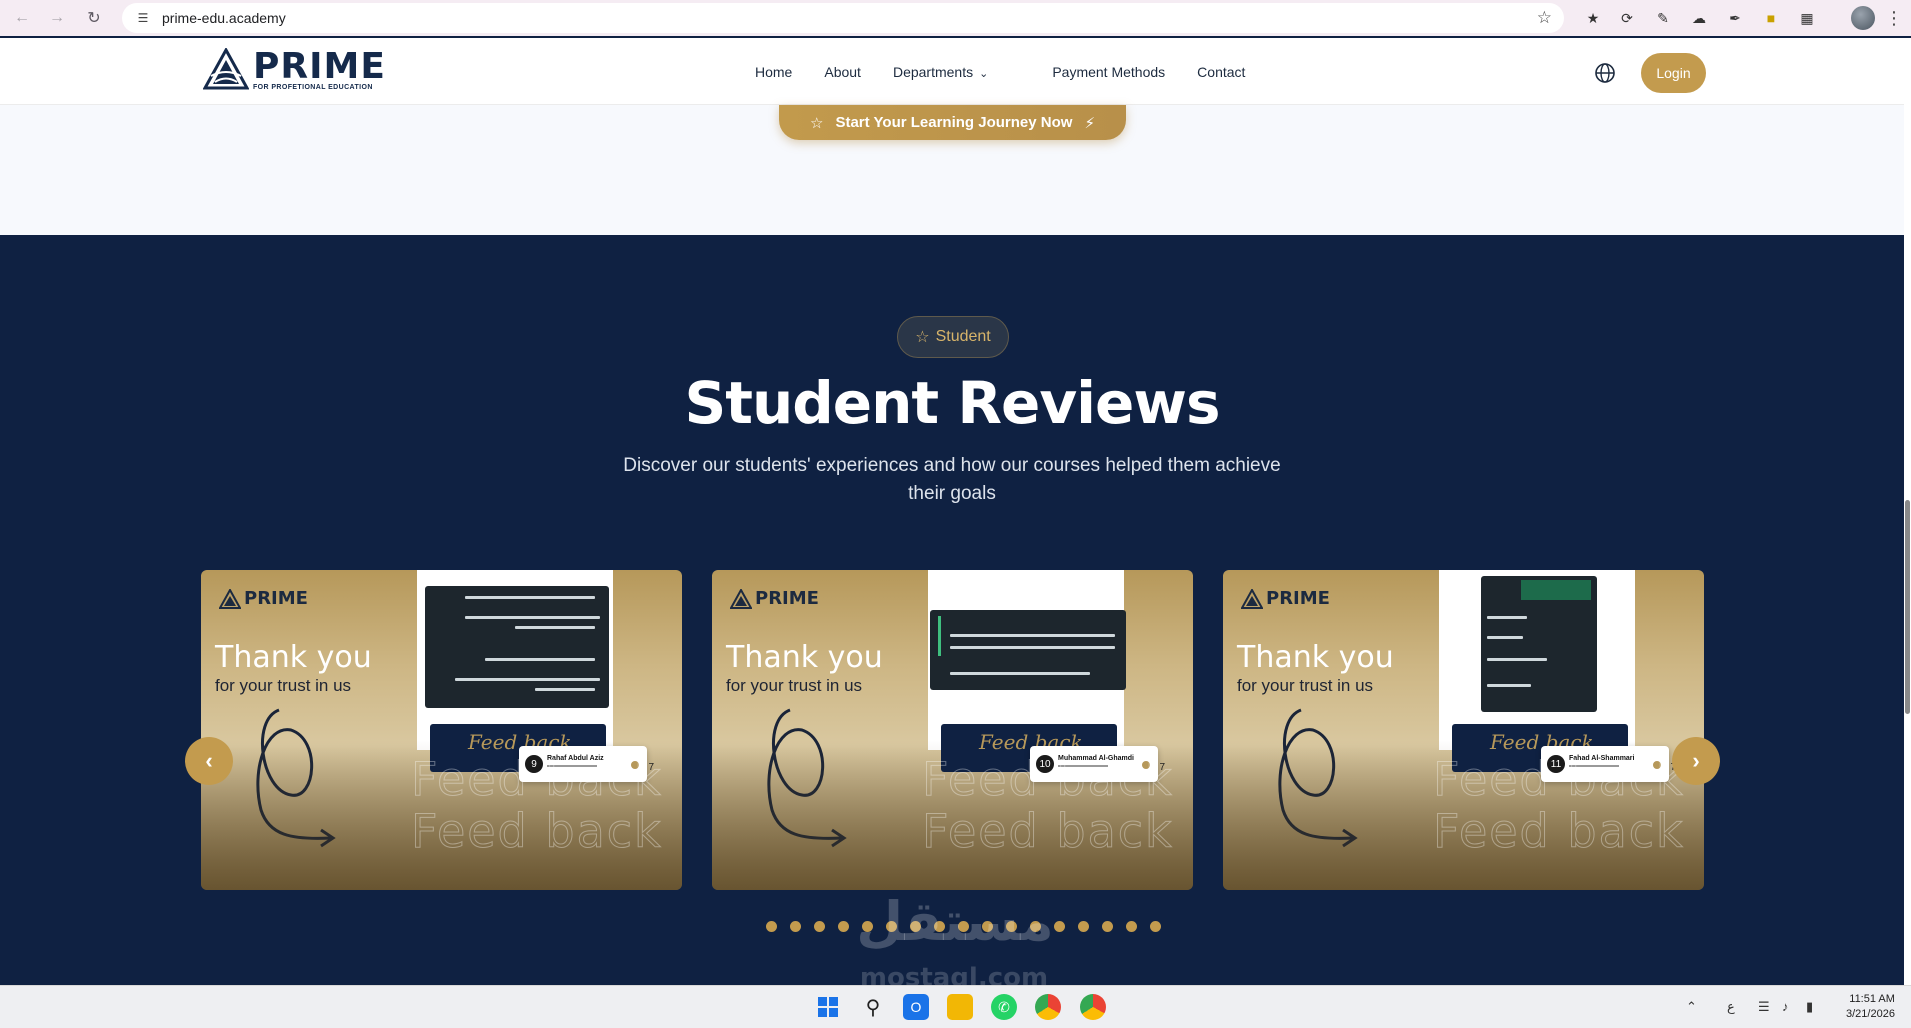 The image size is (1911, 1028). I want to click on edit-icon: ✎, so click(1663, 18).